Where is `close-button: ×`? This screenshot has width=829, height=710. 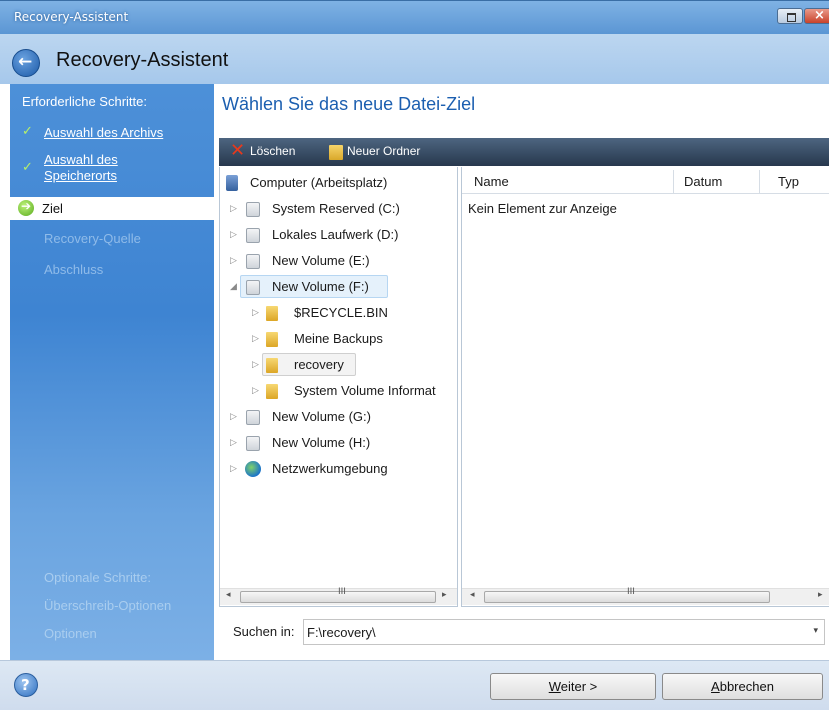 close-button: × is located at coordinates (816, 16).